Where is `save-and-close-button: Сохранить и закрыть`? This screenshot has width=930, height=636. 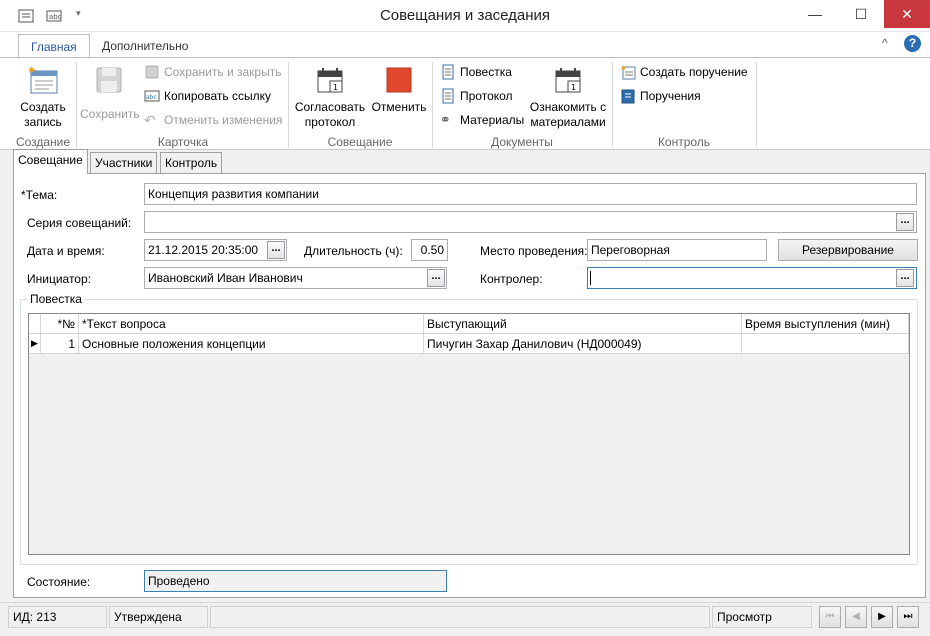
save-and-close-button: Сохранить и закрыть is located at coordinates (212, 72).